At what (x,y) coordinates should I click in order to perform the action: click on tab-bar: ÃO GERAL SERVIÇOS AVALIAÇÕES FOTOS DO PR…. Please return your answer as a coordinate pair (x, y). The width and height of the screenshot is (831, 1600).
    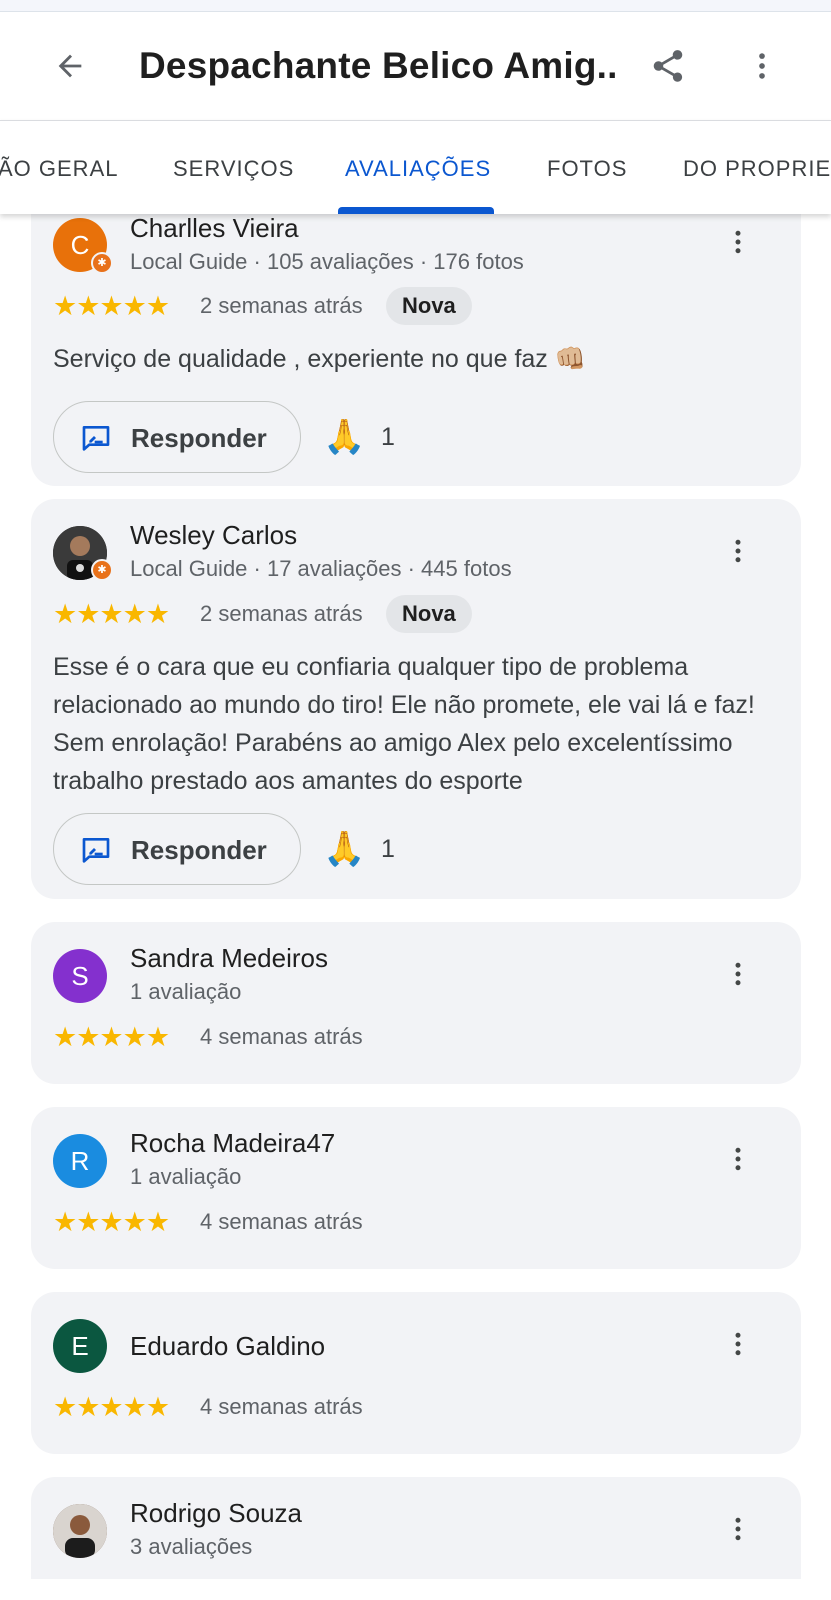
    Looking at the image, I should click on (415, 167).